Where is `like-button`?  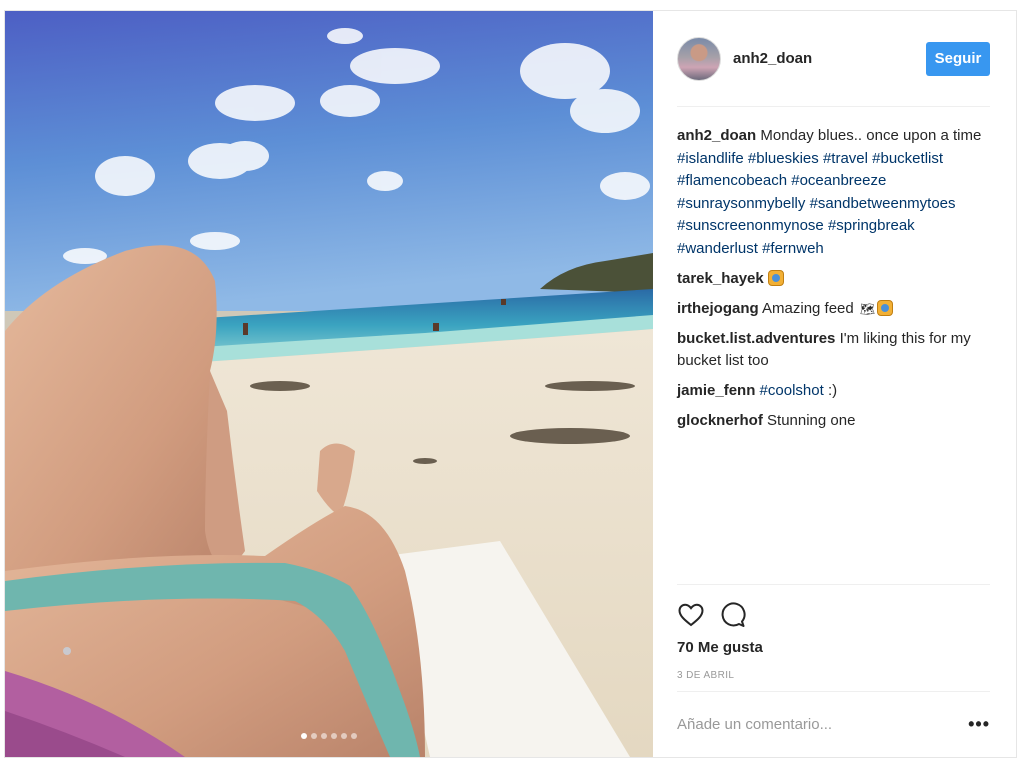
like-button is located at coordinates (691, 615).